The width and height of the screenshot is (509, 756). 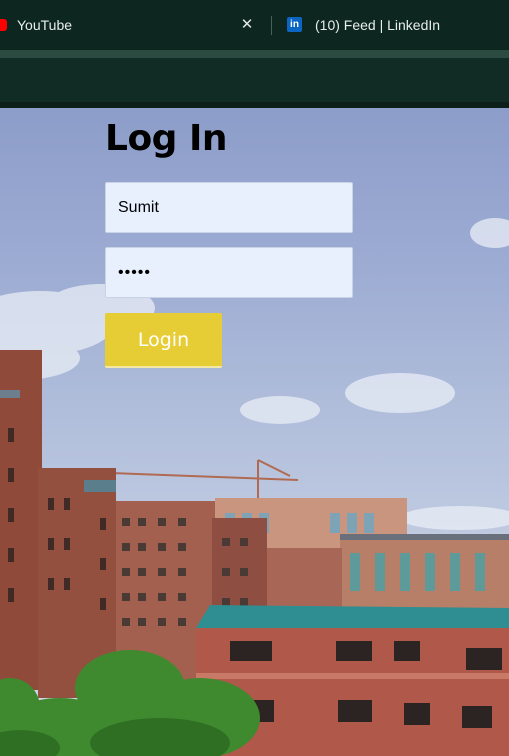 I want to click on close-icon: ✕, so click(x=247, y=24).